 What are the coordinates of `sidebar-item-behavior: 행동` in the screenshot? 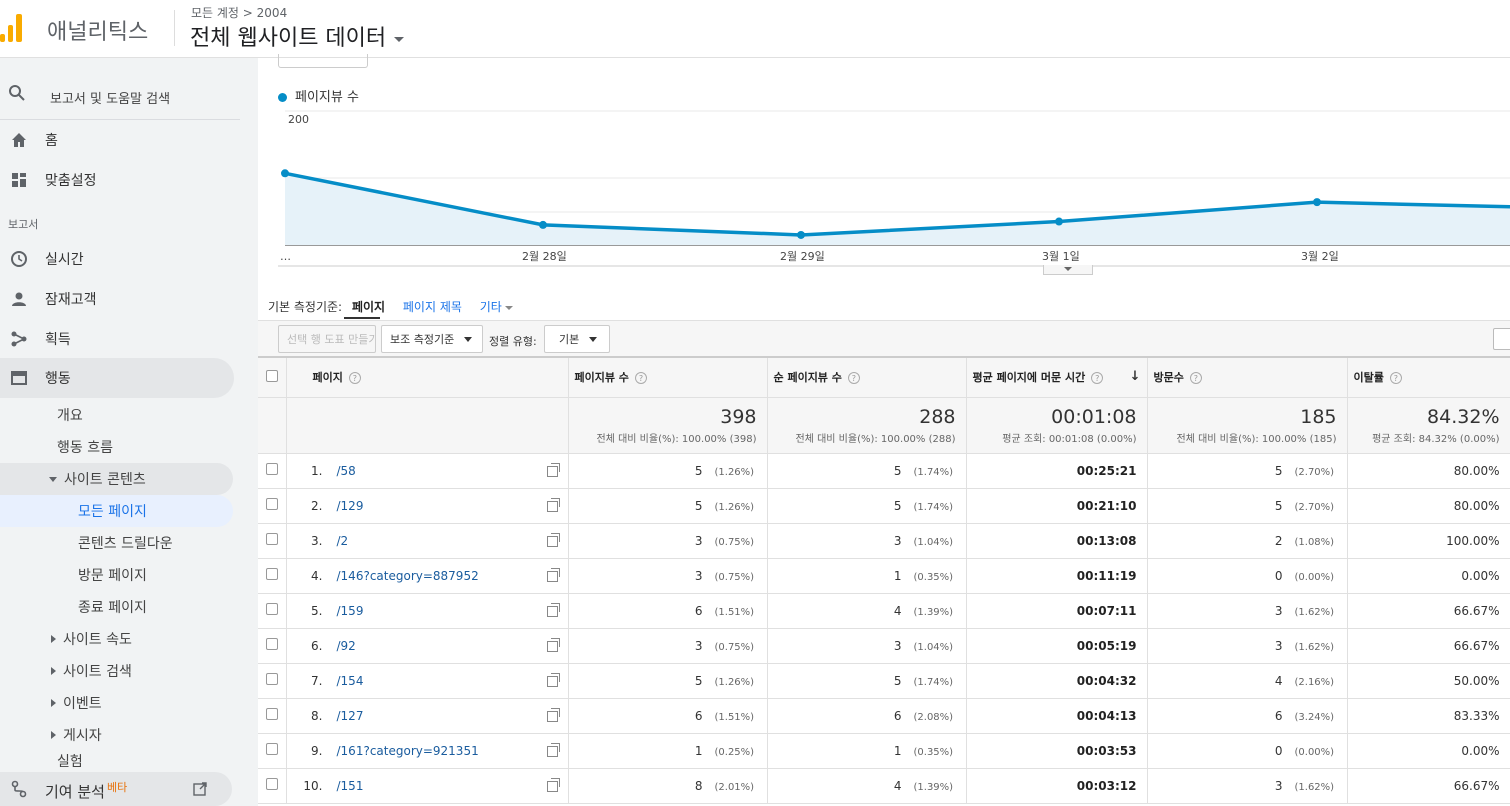 It's located at (117, 378).